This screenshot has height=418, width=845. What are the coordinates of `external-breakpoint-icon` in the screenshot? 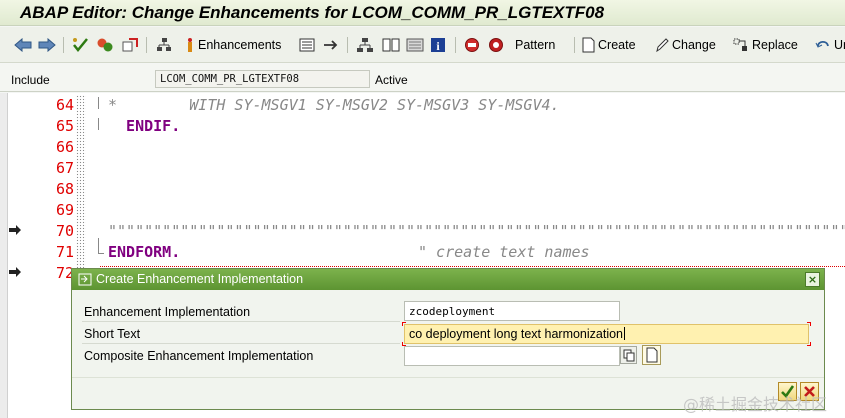 It's located at (496, 45).